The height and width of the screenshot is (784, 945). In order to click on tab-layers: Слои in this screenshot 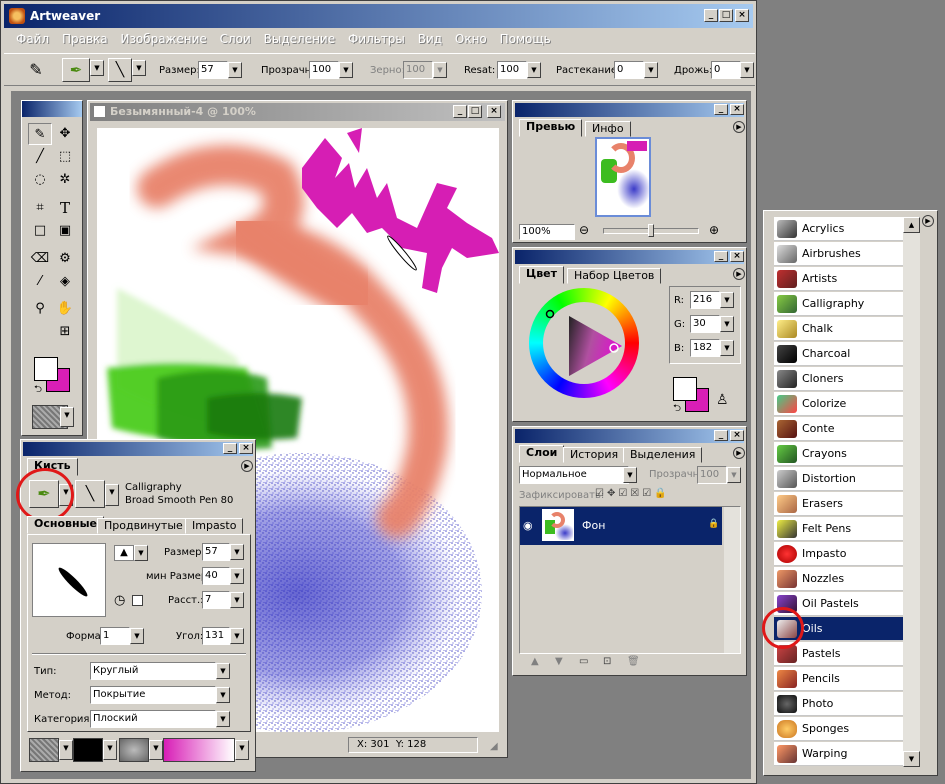, I will do `click(542, 454)`.